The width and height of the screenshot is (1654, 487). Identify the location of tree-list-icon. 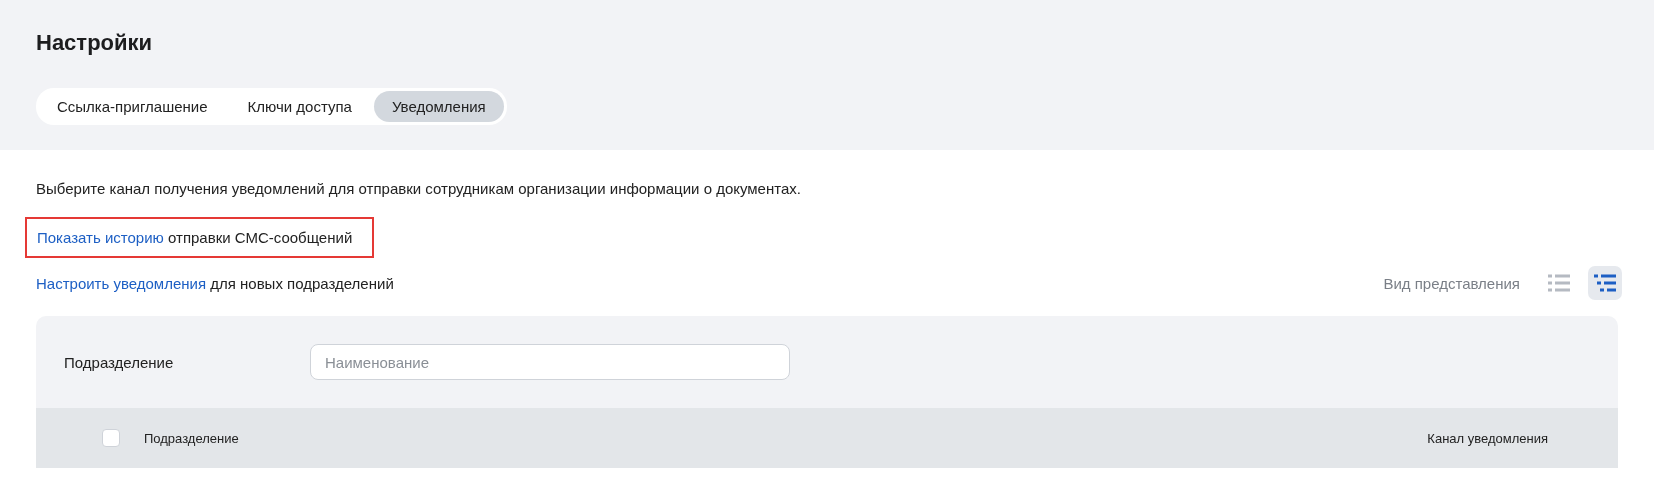
(1605, 283).